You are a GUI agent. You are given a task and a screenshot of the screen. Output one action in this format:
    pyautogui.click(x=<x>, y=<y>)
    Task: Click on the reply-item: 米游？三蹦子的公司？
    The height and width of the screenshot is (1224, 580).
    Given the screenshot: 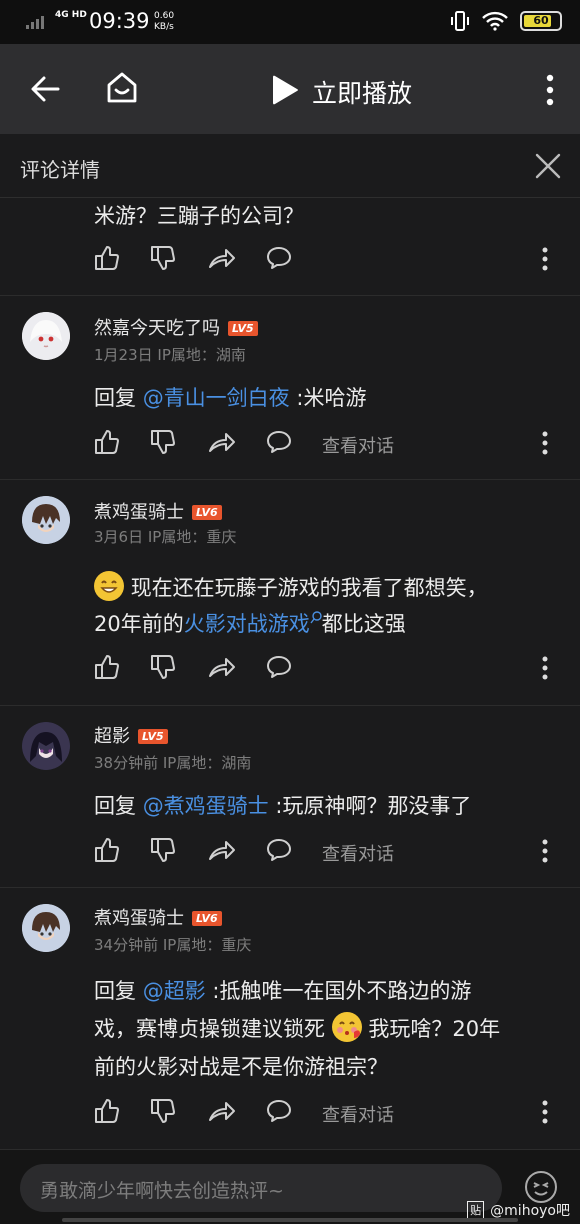 What is the action you would take?
    pyautogui.click(x=290, y=247)
    